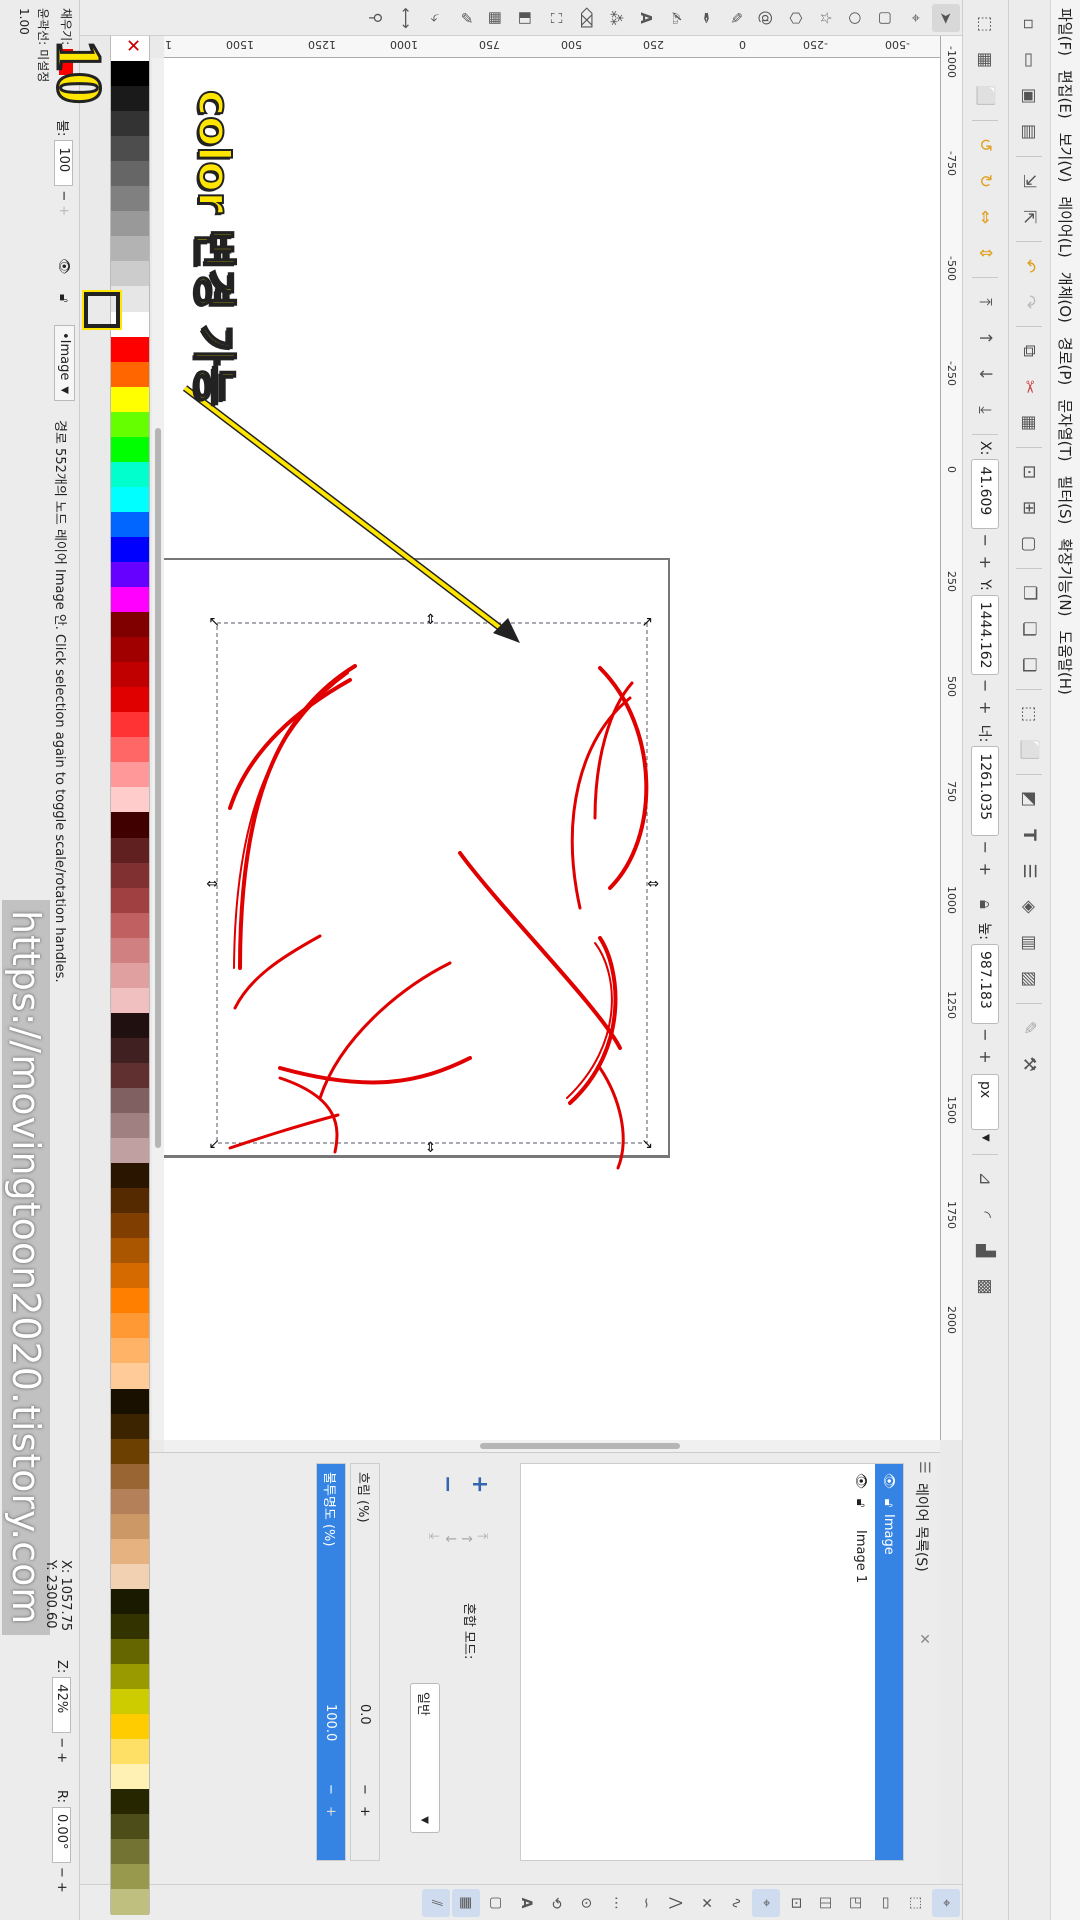 The image size is (1080, 1920). I want to click on paste-icon: ▦, so click(1030, 423).